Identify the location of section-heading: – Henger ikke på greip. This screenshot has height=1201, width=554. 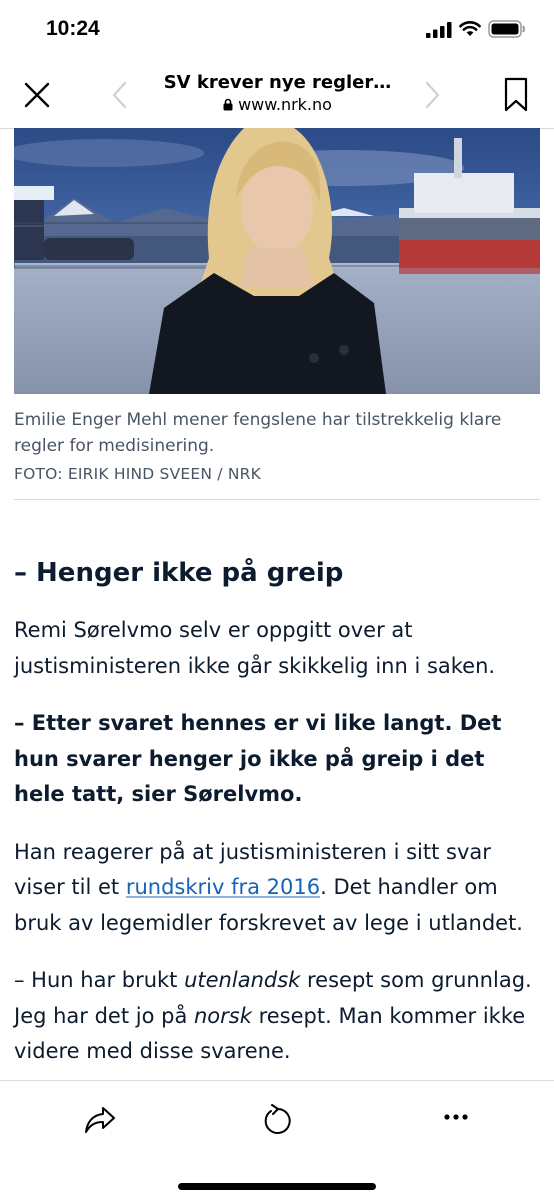
(179, 573).